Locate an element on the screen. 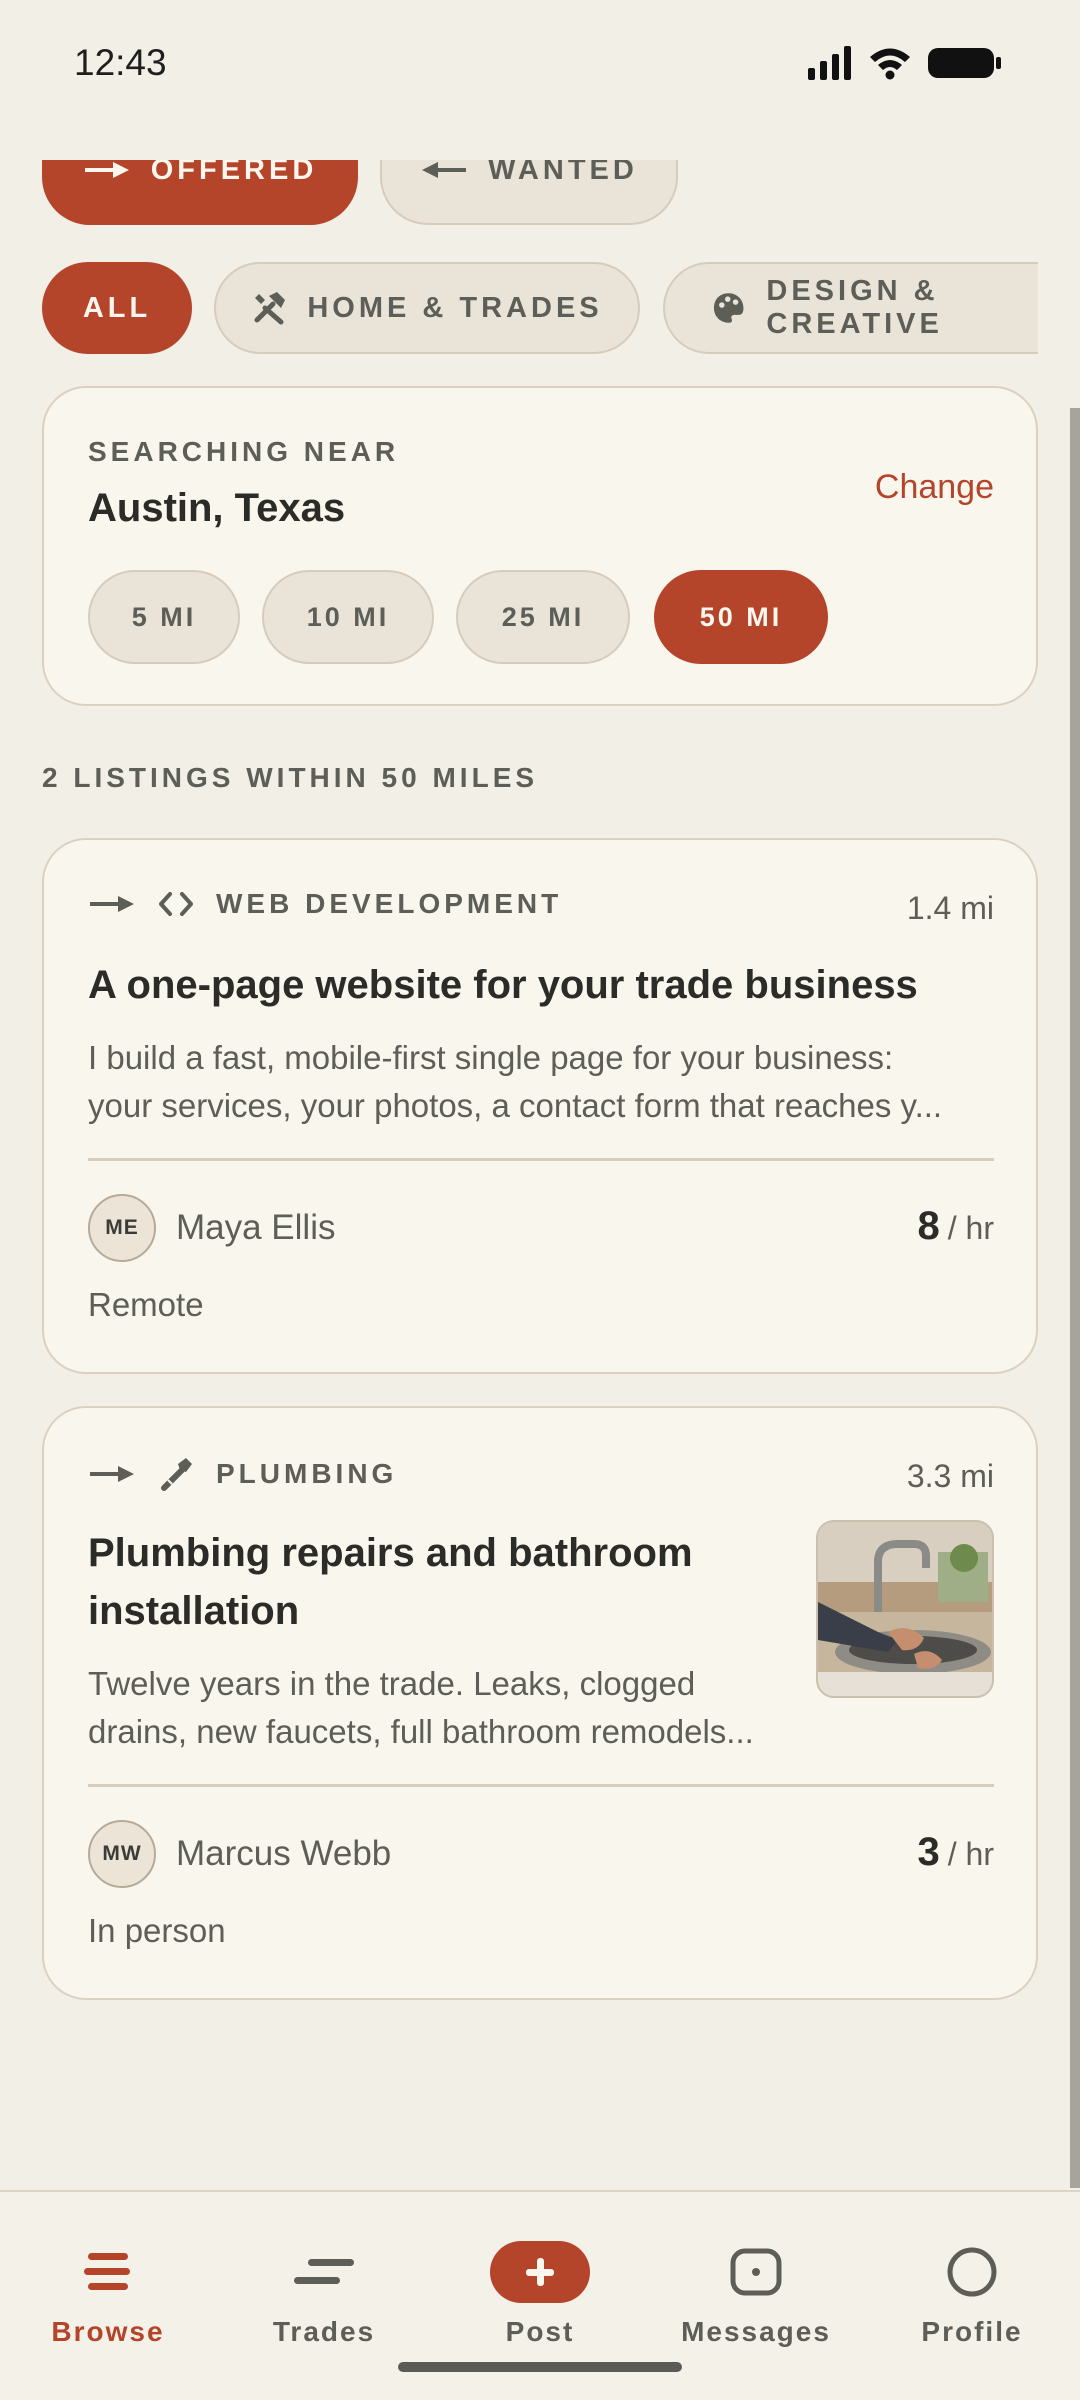  listings-count: 2 LISTINGS WITHIN 50 MILES is located at coordinates (290, 777).